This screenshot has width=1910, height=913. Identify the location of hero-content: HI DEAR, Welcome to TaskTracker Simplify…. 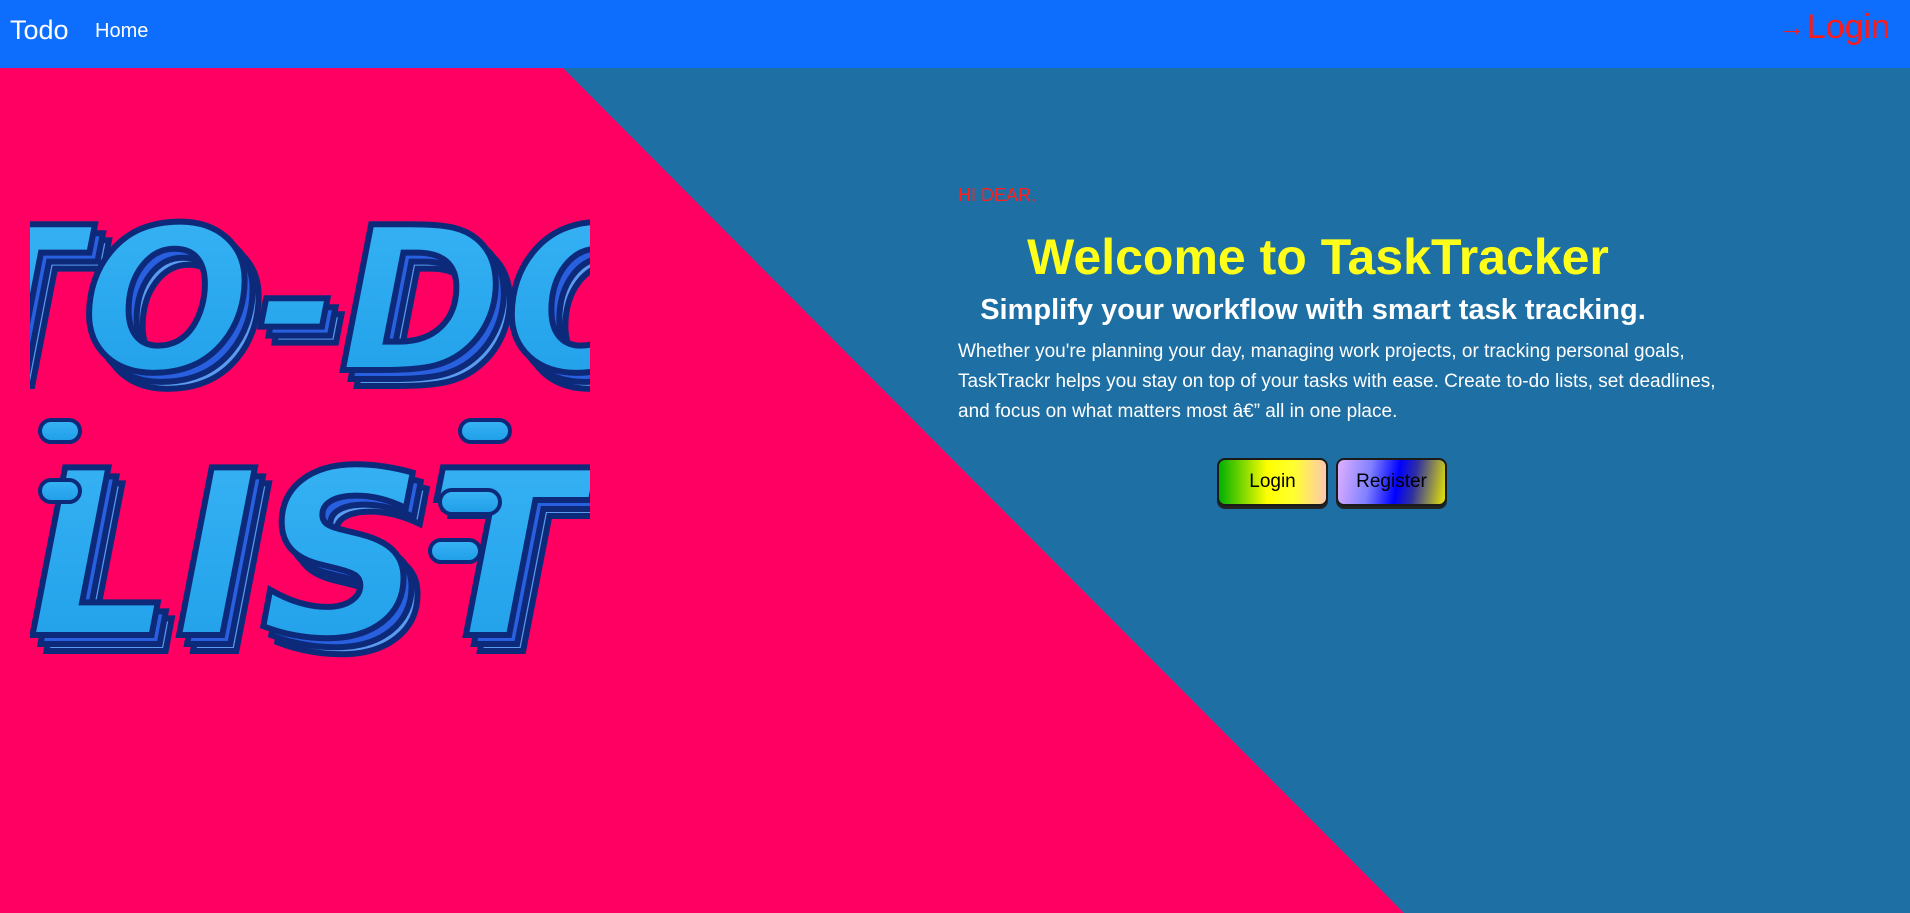
(1338, 306).